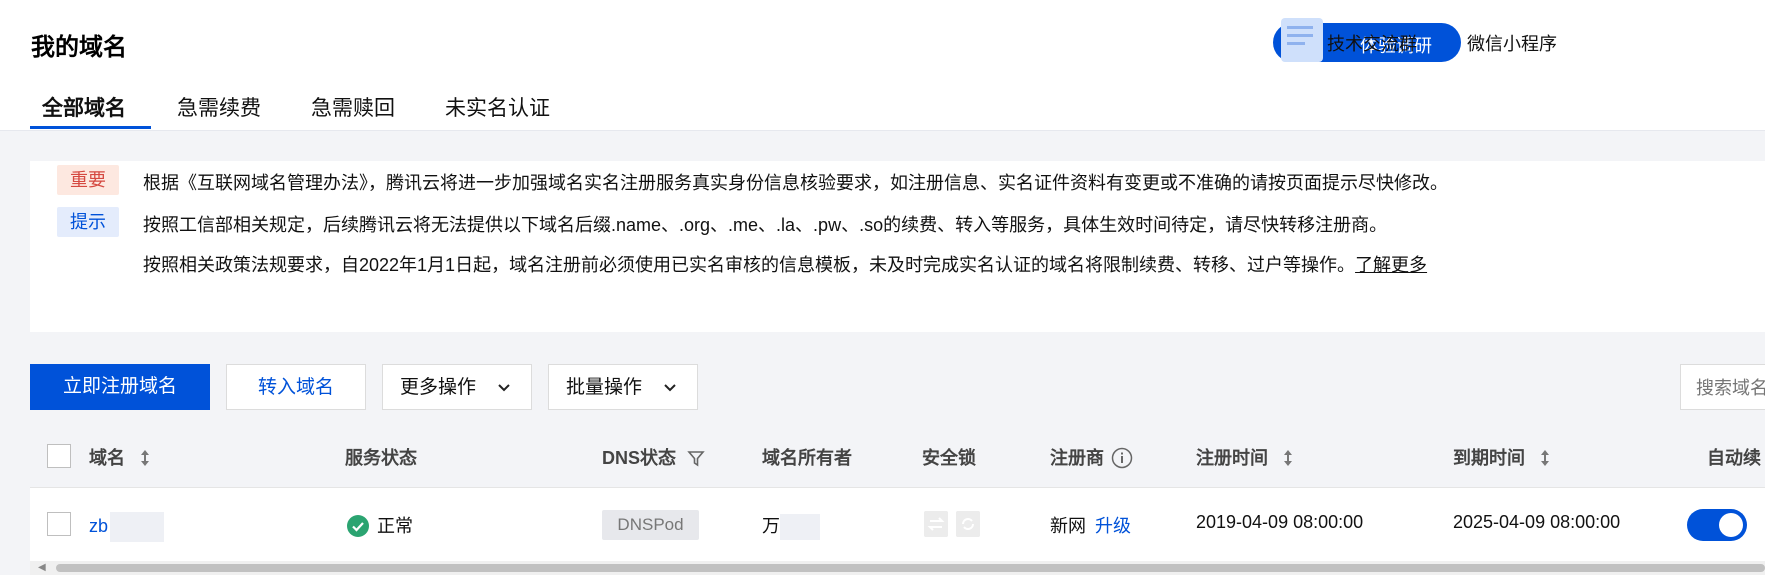 Image resolution: width=1765 pixels, height=575 pixels. Describe the element at coordinates (88, 180) in the screenshot. I see `important-badge: 重要` at that location.